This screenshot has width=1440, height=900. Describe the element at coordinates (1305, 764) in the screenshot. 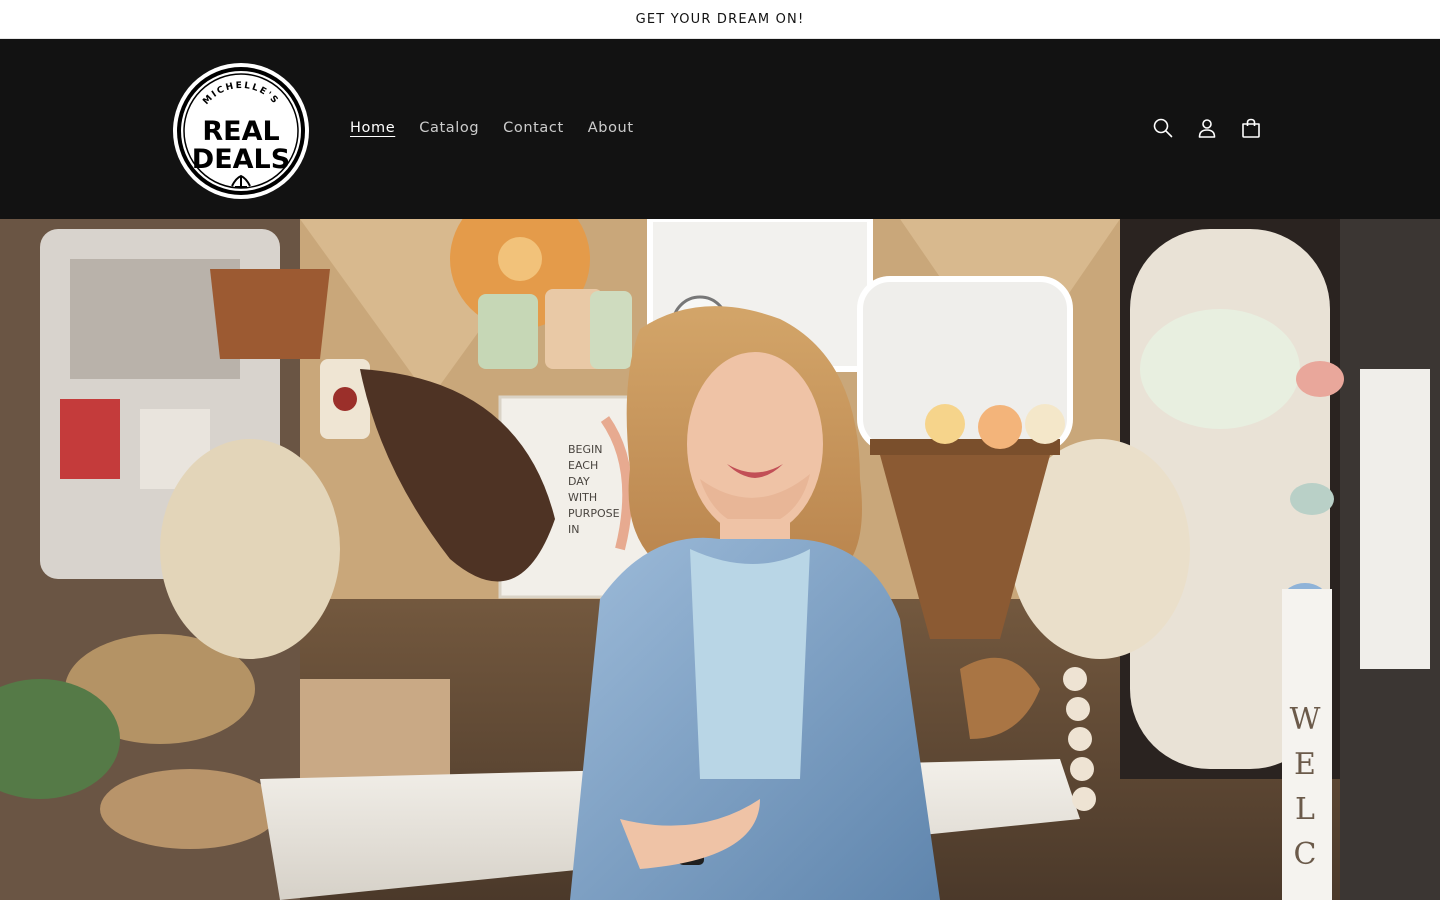

I see `welcome-letter-2: E` at that location.